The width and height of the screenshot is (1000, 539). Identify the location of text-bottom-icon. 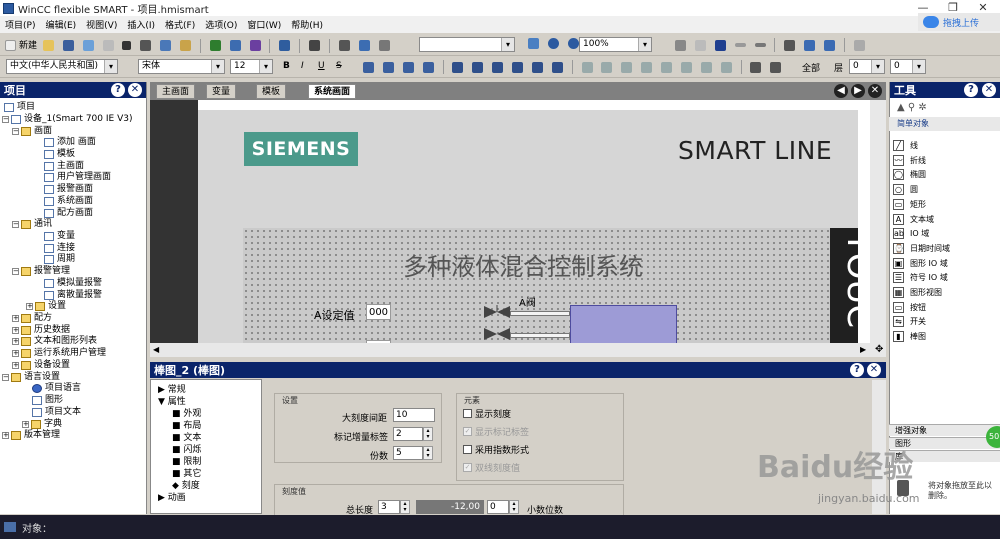
(557, 67).